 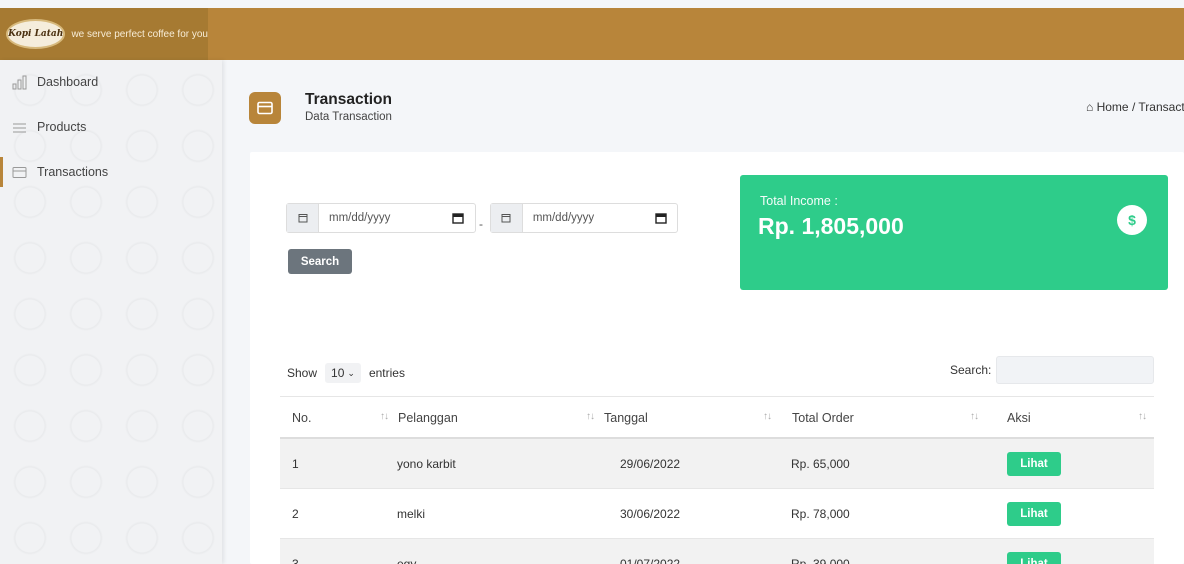 I want to click on cell-no: 2, so click(x=295, y=514).